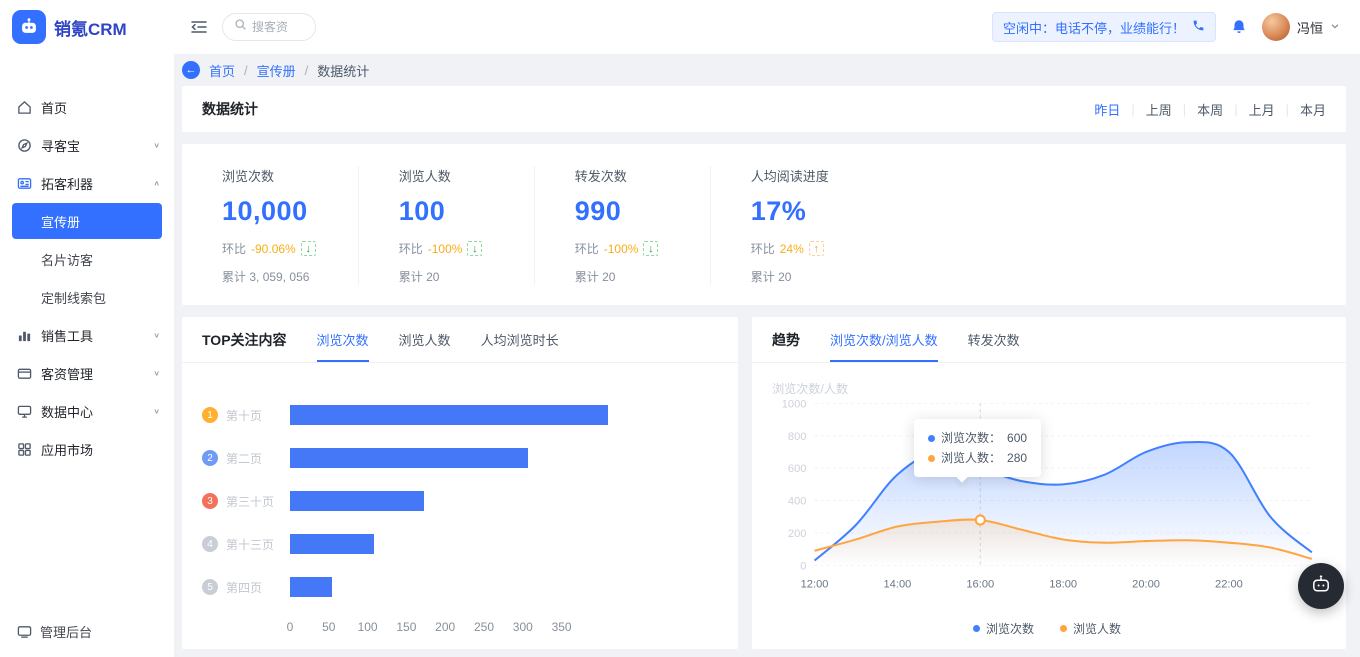 The height and width of the screenshot is (657, 1360). What do you see at coordinates (244, 415) in the screenshot?
I see `bar-category-label: 第十页` at bounding box center [244, 415].